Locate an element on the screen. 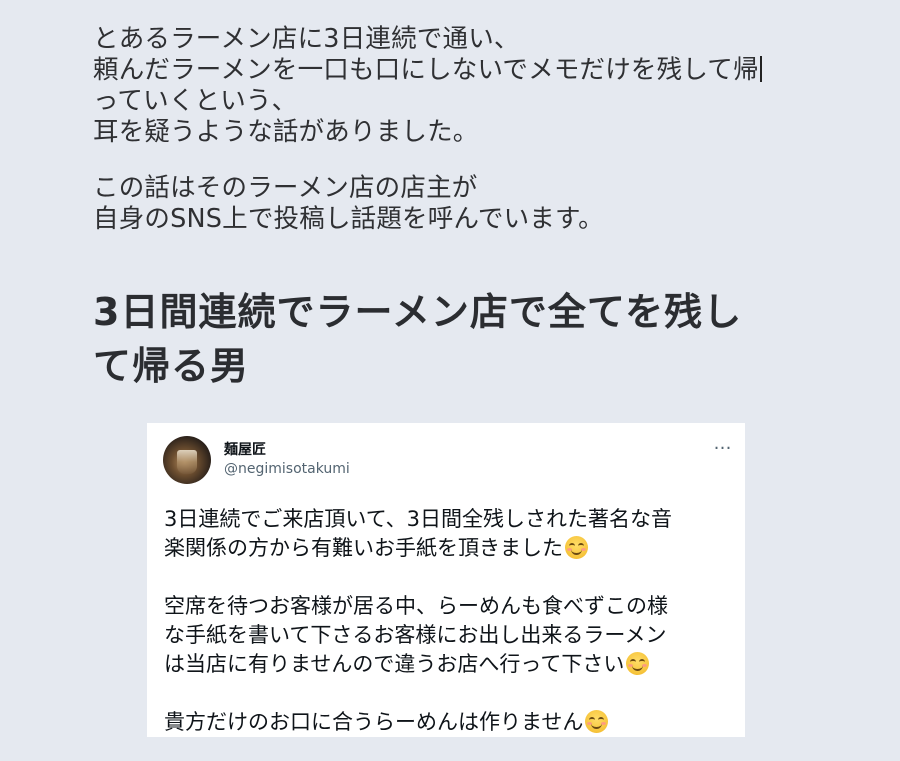 Image resolution: width=900 pixels, height=761 pixels. tweet-handle: @negimisotakumi is located at coordinates (287, 469).